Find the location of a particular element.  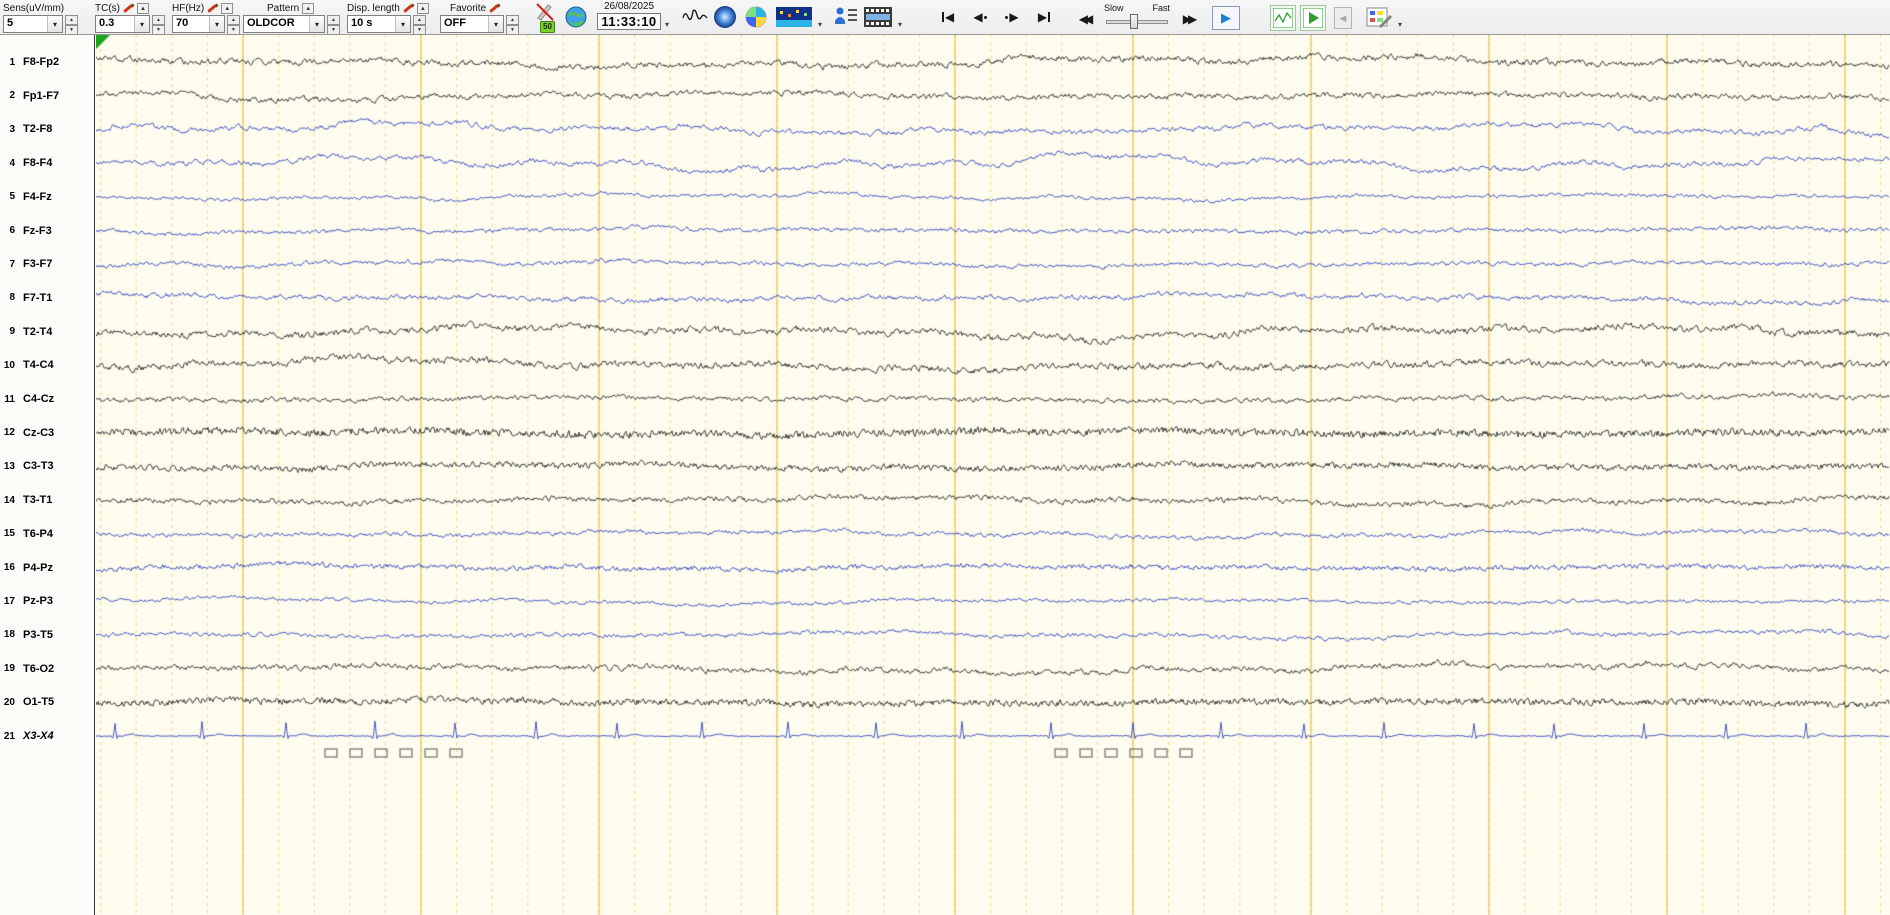

channel-row: 9 T2-T4 is located at coordinates (47, 332).